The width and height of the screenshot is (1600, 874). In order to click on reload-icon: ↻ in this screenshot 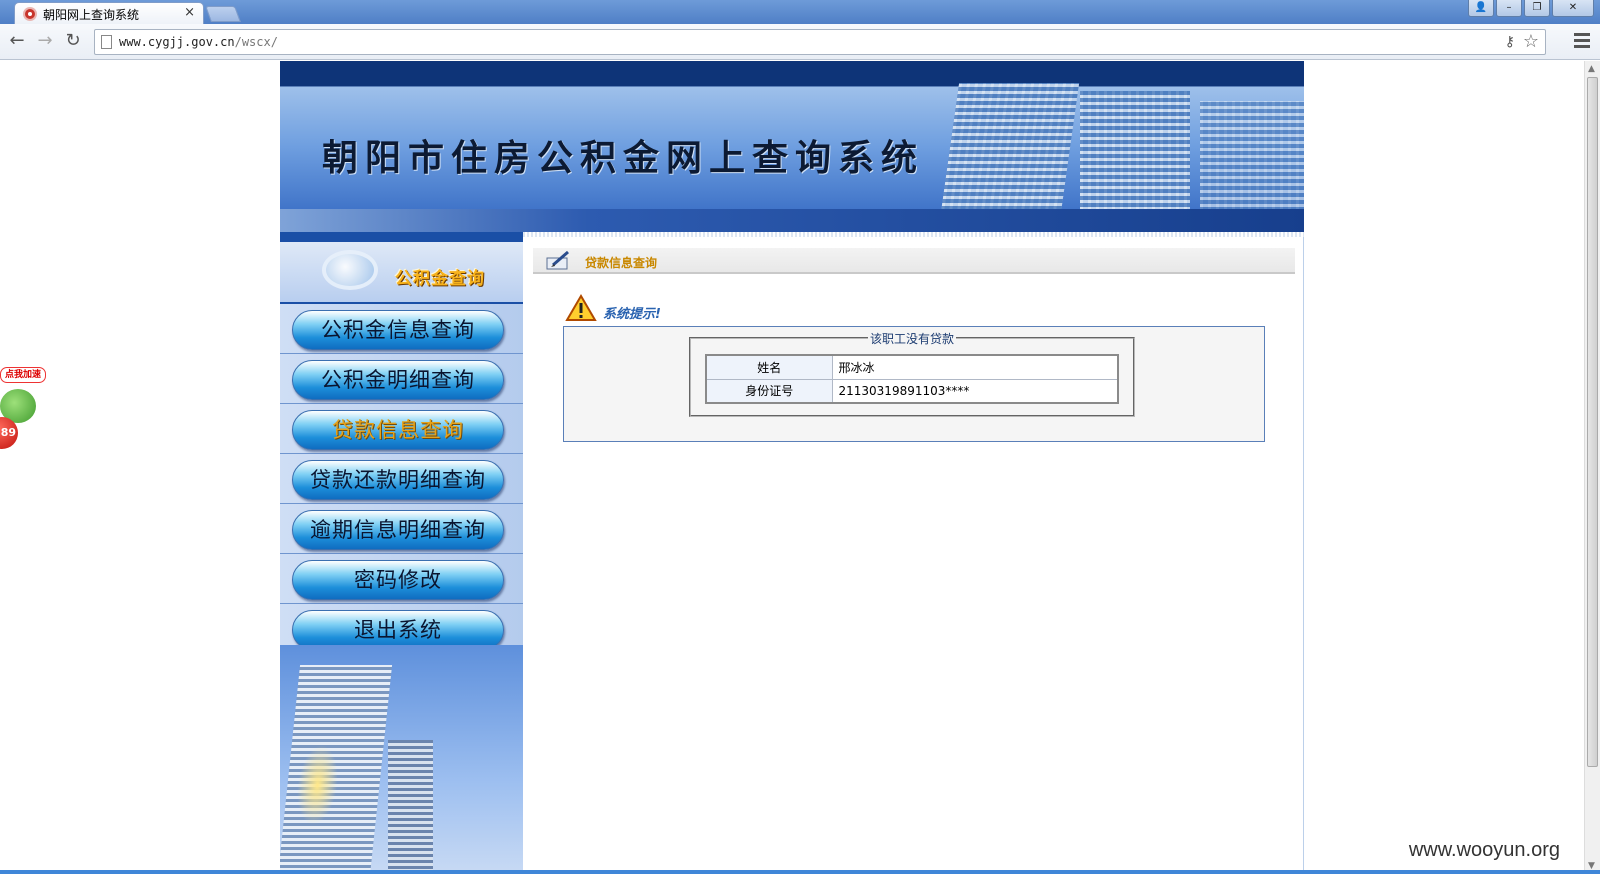, I will do `click(73, 42)`.